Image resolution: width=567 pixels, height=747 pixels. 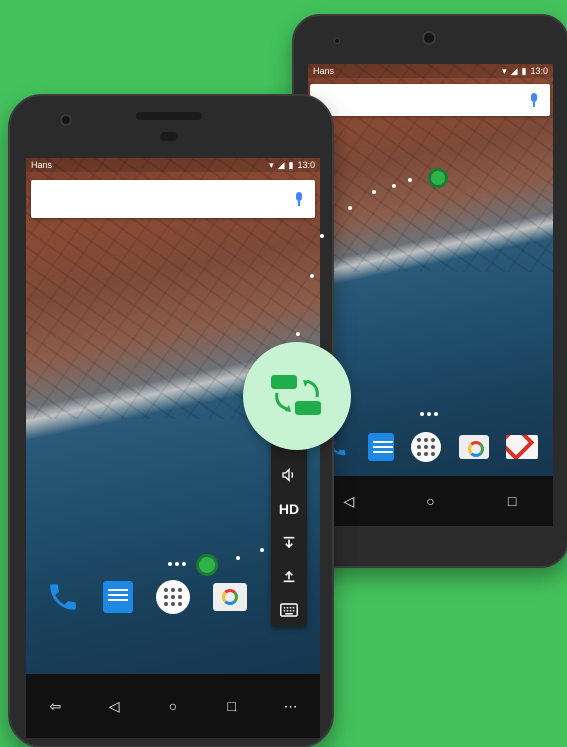 I want to click on dock, so click(x=430, y=447).